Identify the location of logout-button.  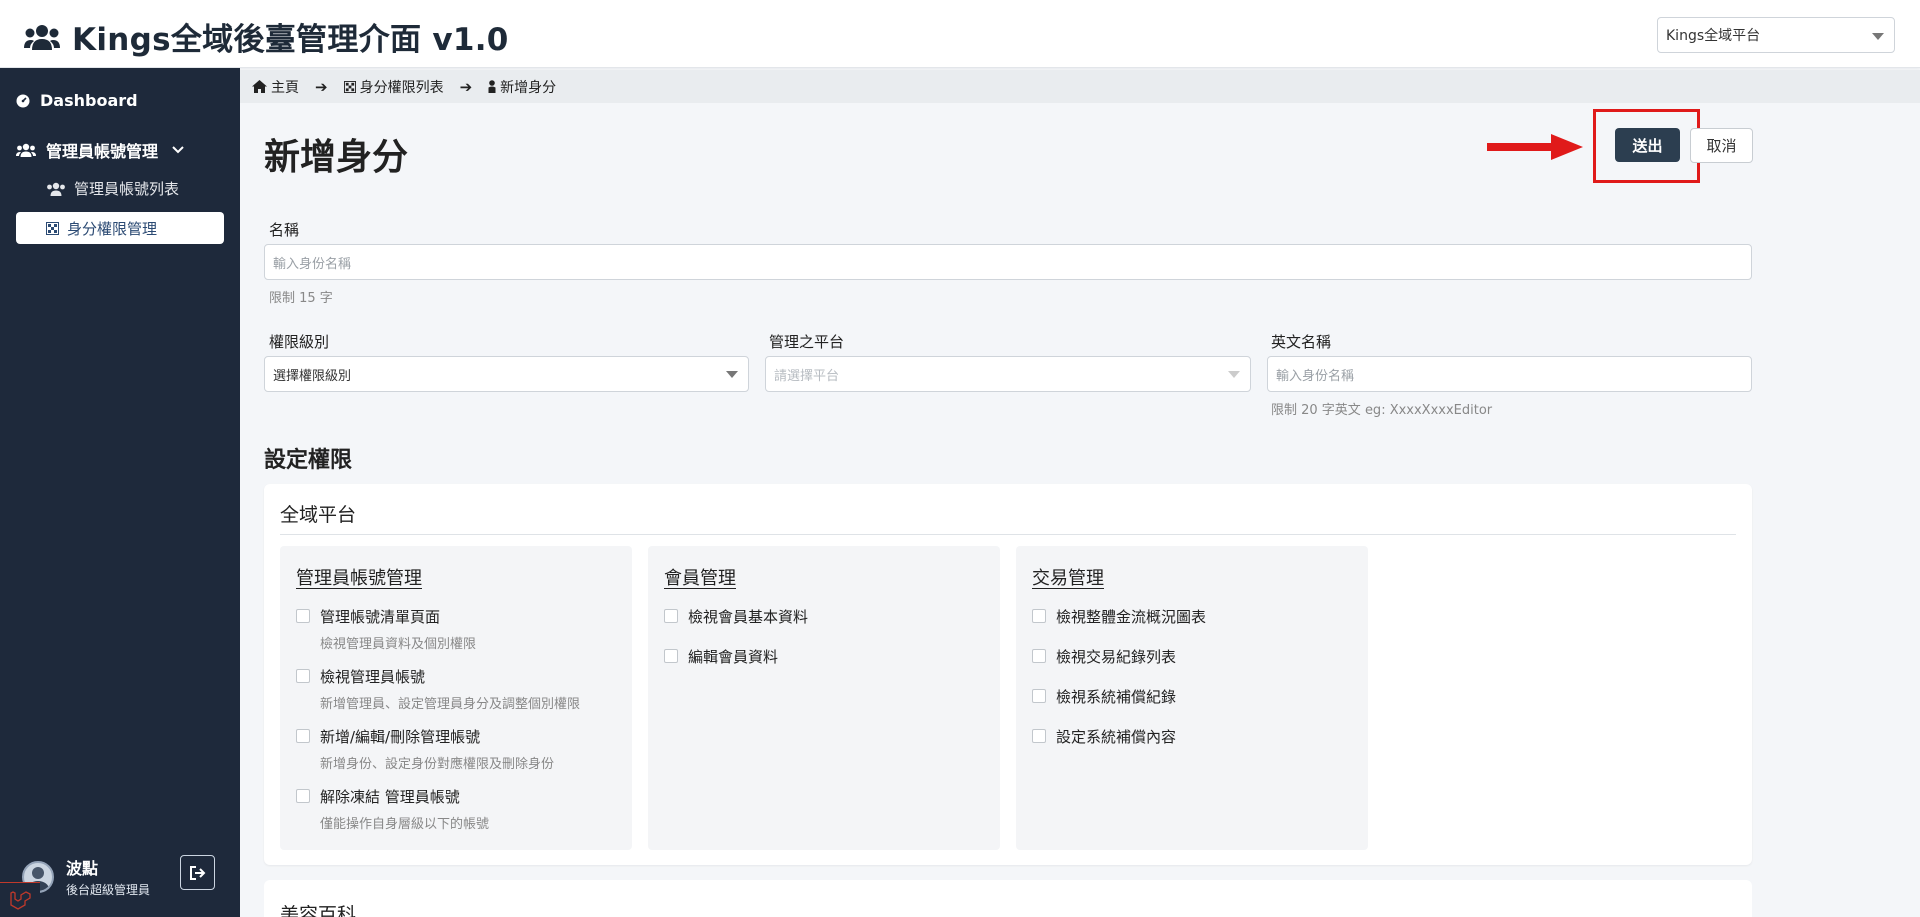
(197, 872).